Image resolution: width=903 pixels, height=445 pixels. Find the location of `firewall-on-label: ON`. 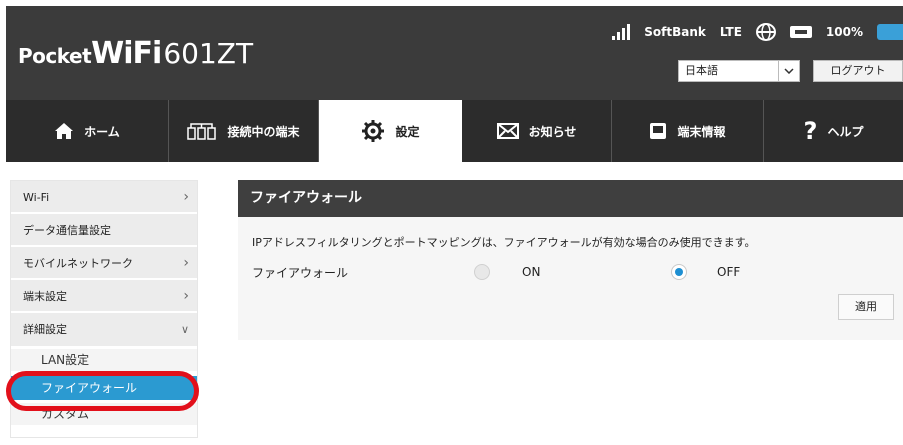

firewall-on-label: ON is located at coordinates (531, 272).